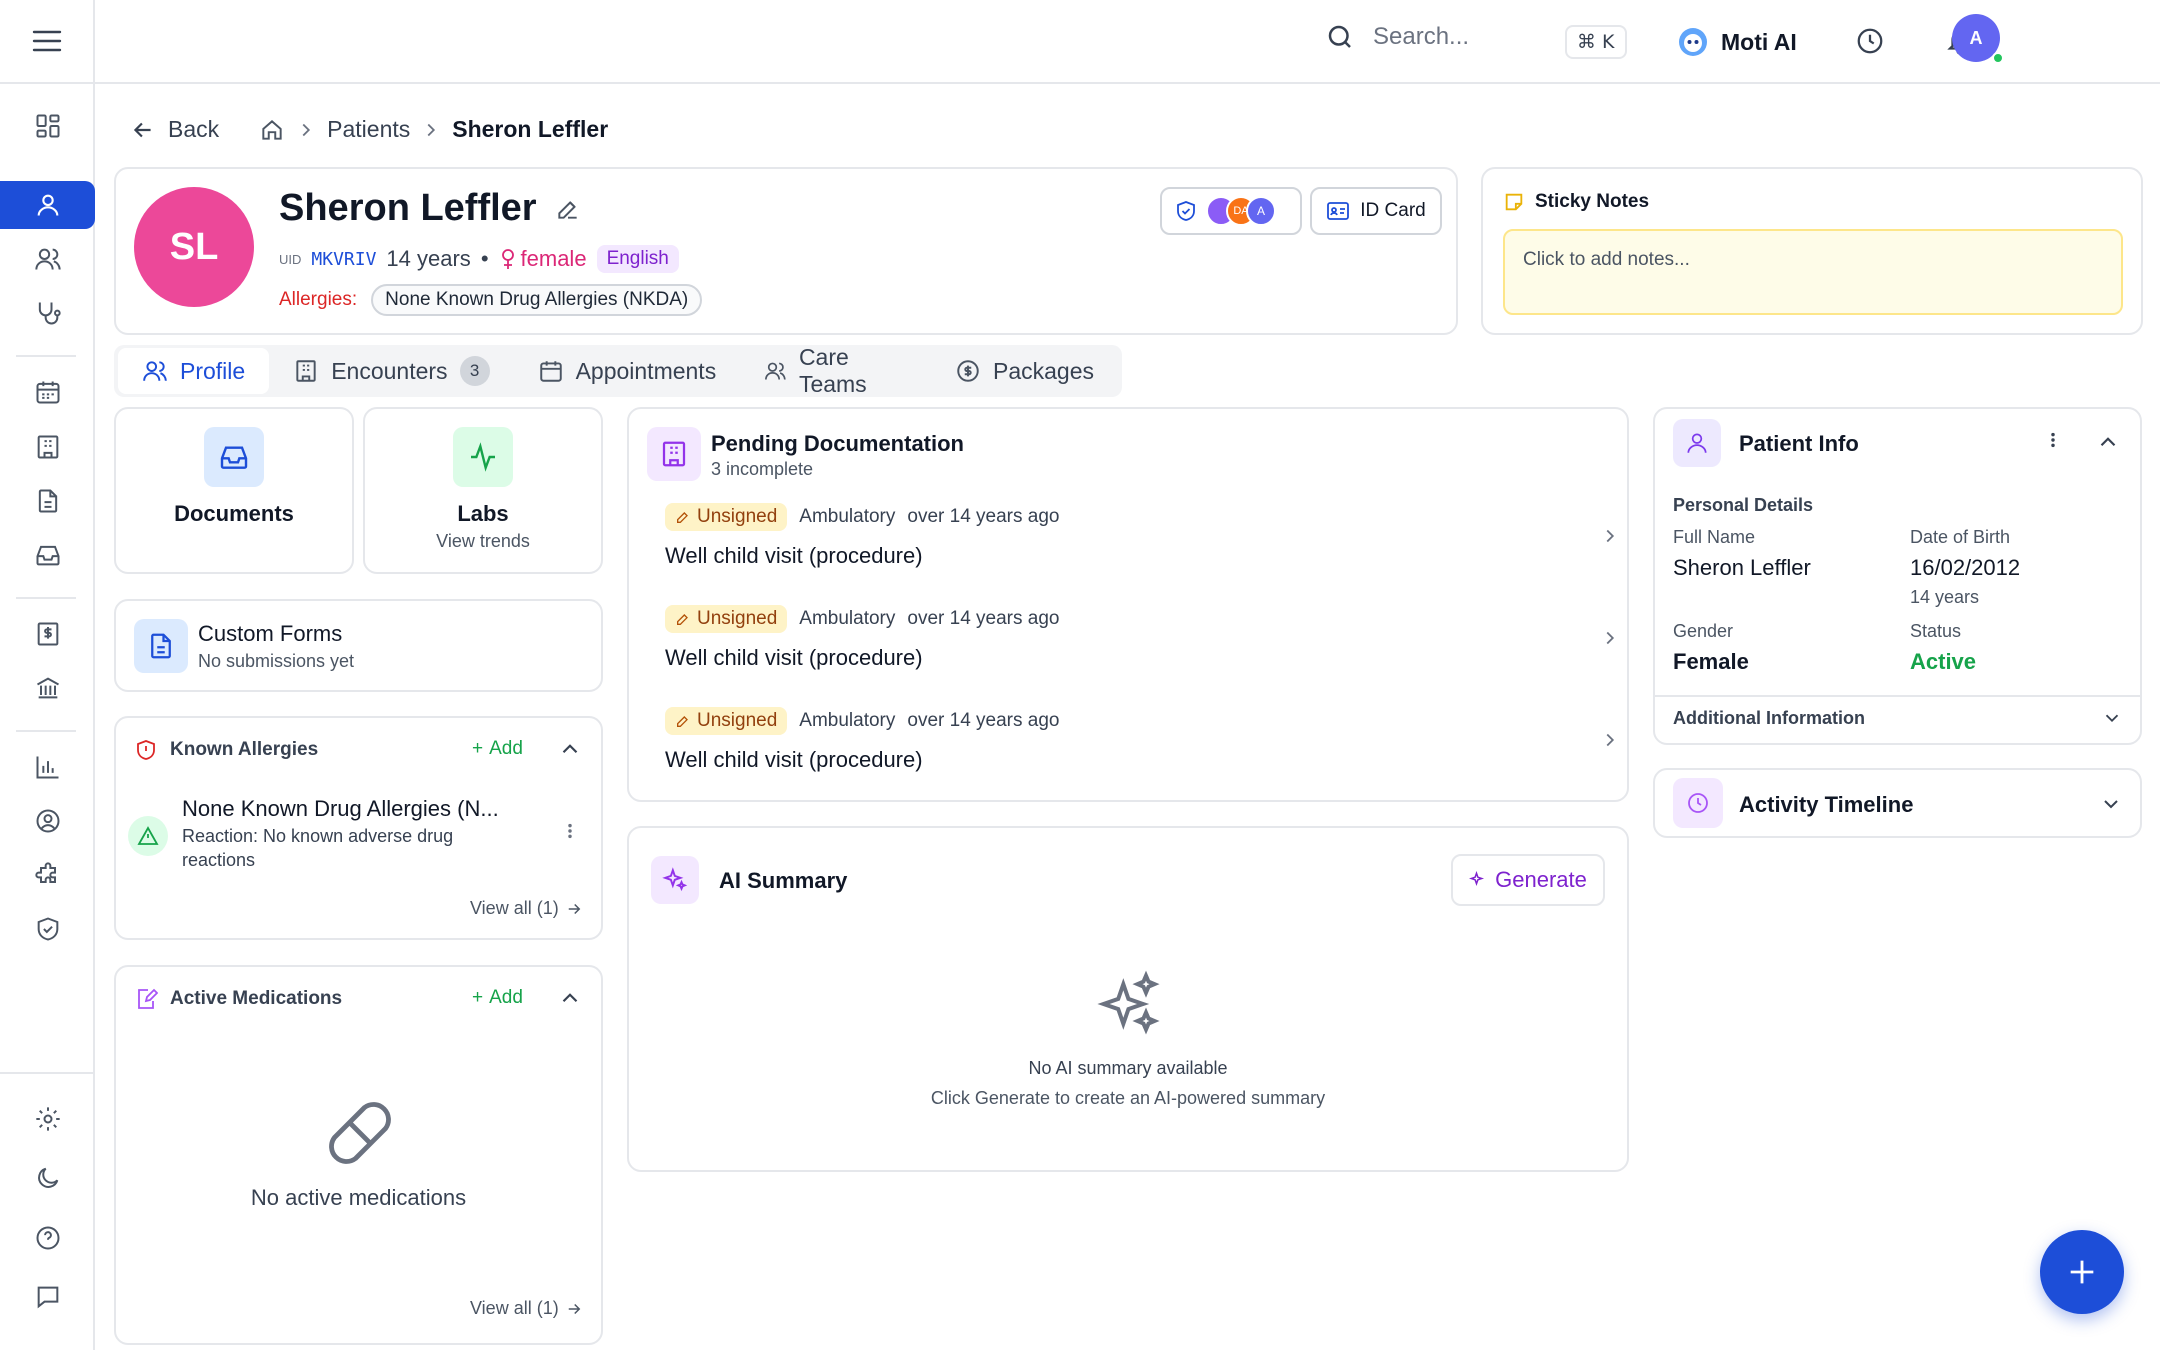 The image size is (2160, 1350). Describe the element at coordinates (47, 501) in the screenshot. I see `sidebar-item-documents` at that location.